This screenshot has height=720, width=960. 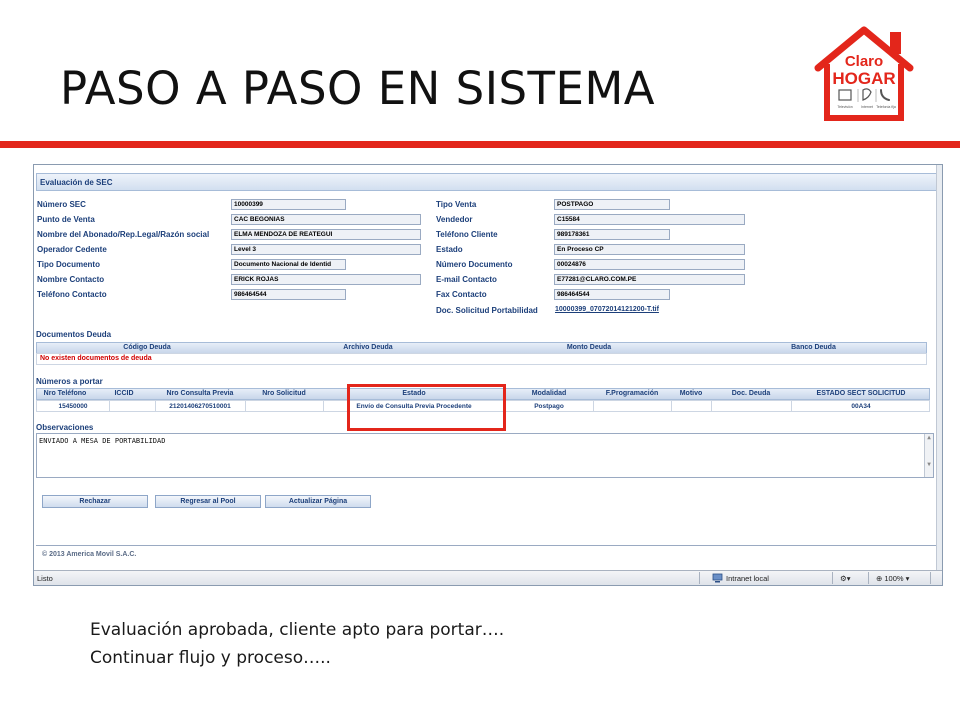 I want to click on field-email-contacto: E77281@CLARO.COM.PE, so click(x=649, y=279).